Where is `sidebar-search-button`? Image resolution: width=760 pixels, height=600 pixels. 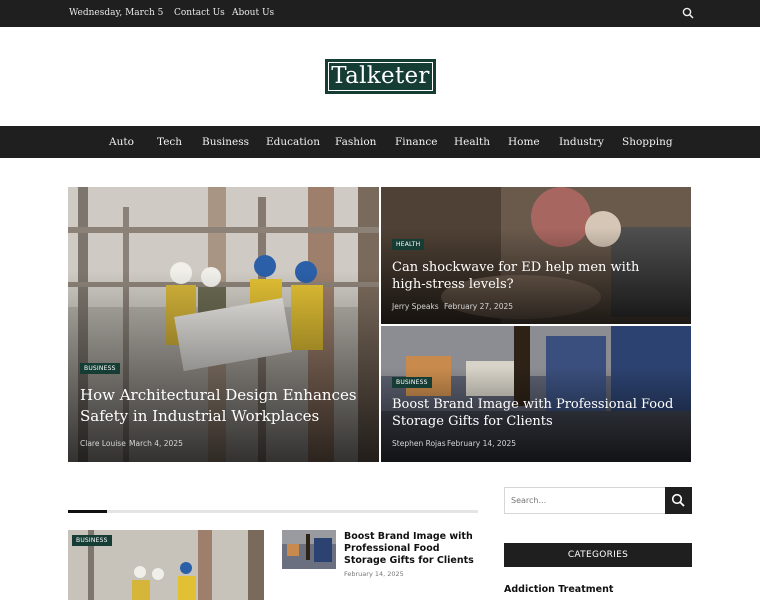 sidebar-search-button is located at coordinates (678, 500).